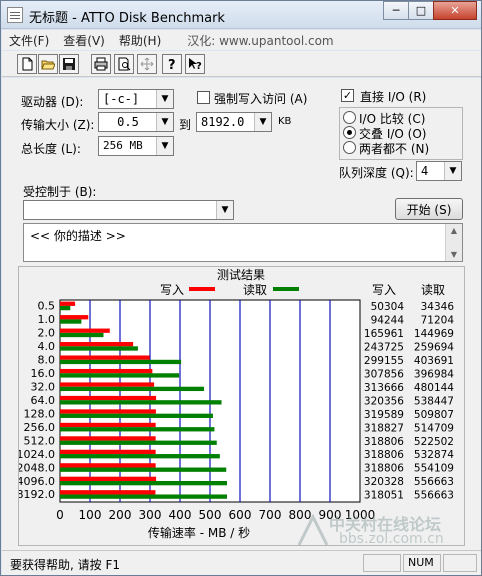  What do you see at coordinates (121, 99) in the screenshot?
I see `drive-value: [-c-]` at bounding box center [121, 99].